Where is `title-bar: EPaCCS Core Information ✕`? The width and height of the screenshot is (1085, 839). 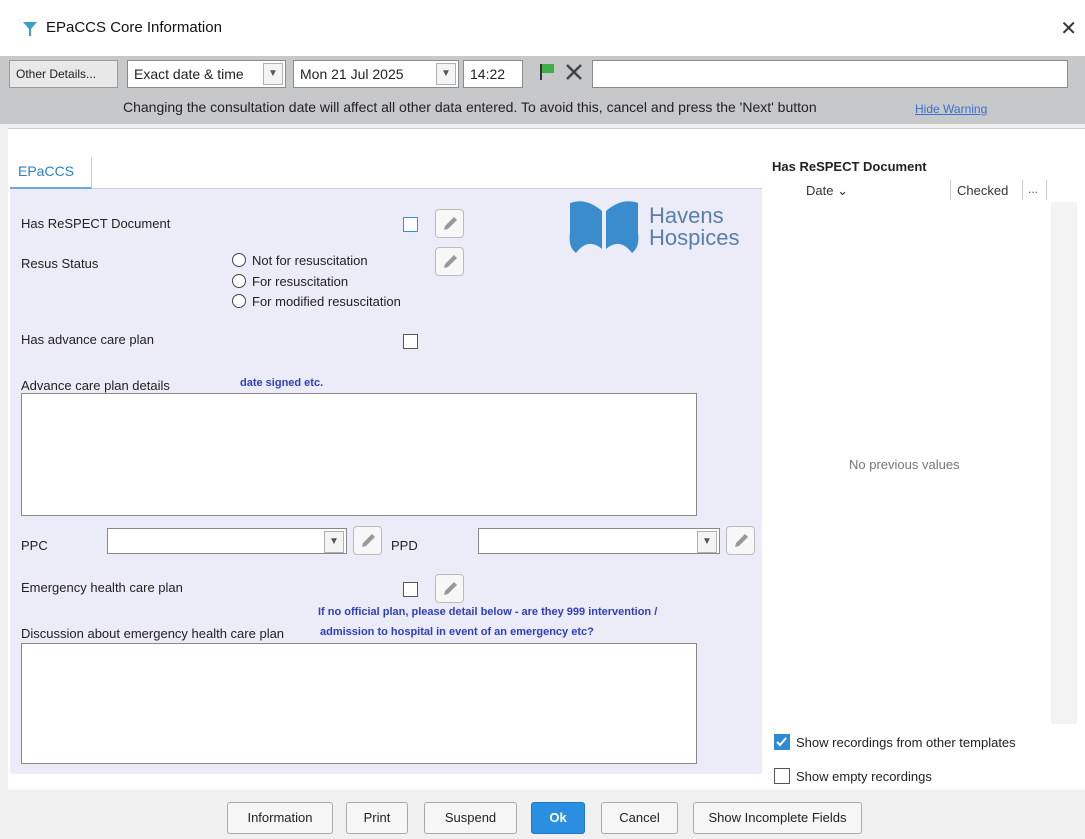 title-bar: EPaCCS Core Information ✕ is located at coordinates (542, 28).